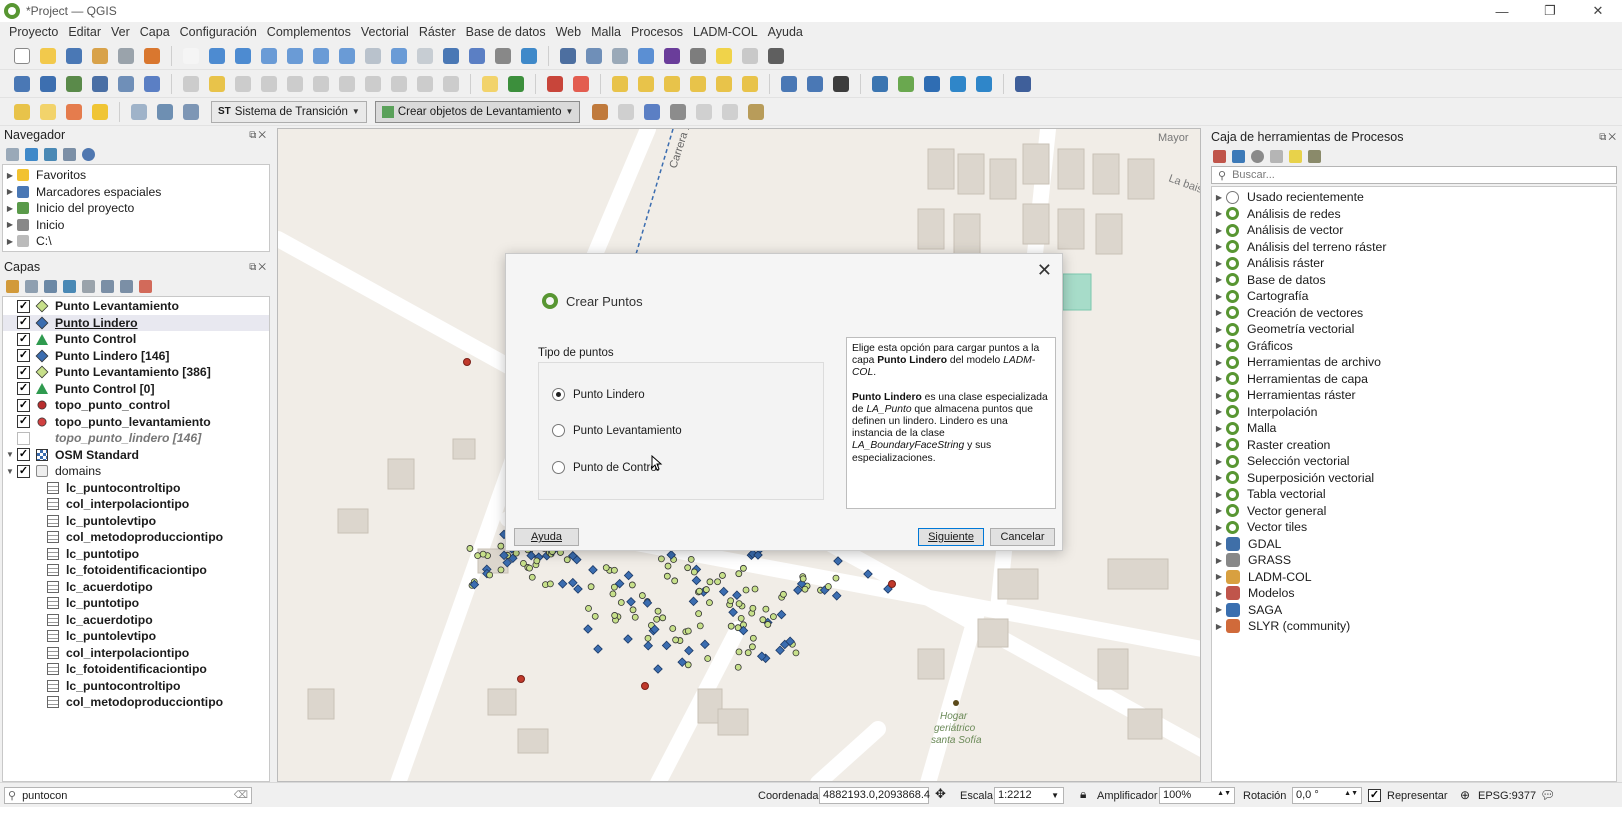 The height and width of the screenshot is (835, 1622). I want to click on pan-to-selection-icon, so click(217, 56).